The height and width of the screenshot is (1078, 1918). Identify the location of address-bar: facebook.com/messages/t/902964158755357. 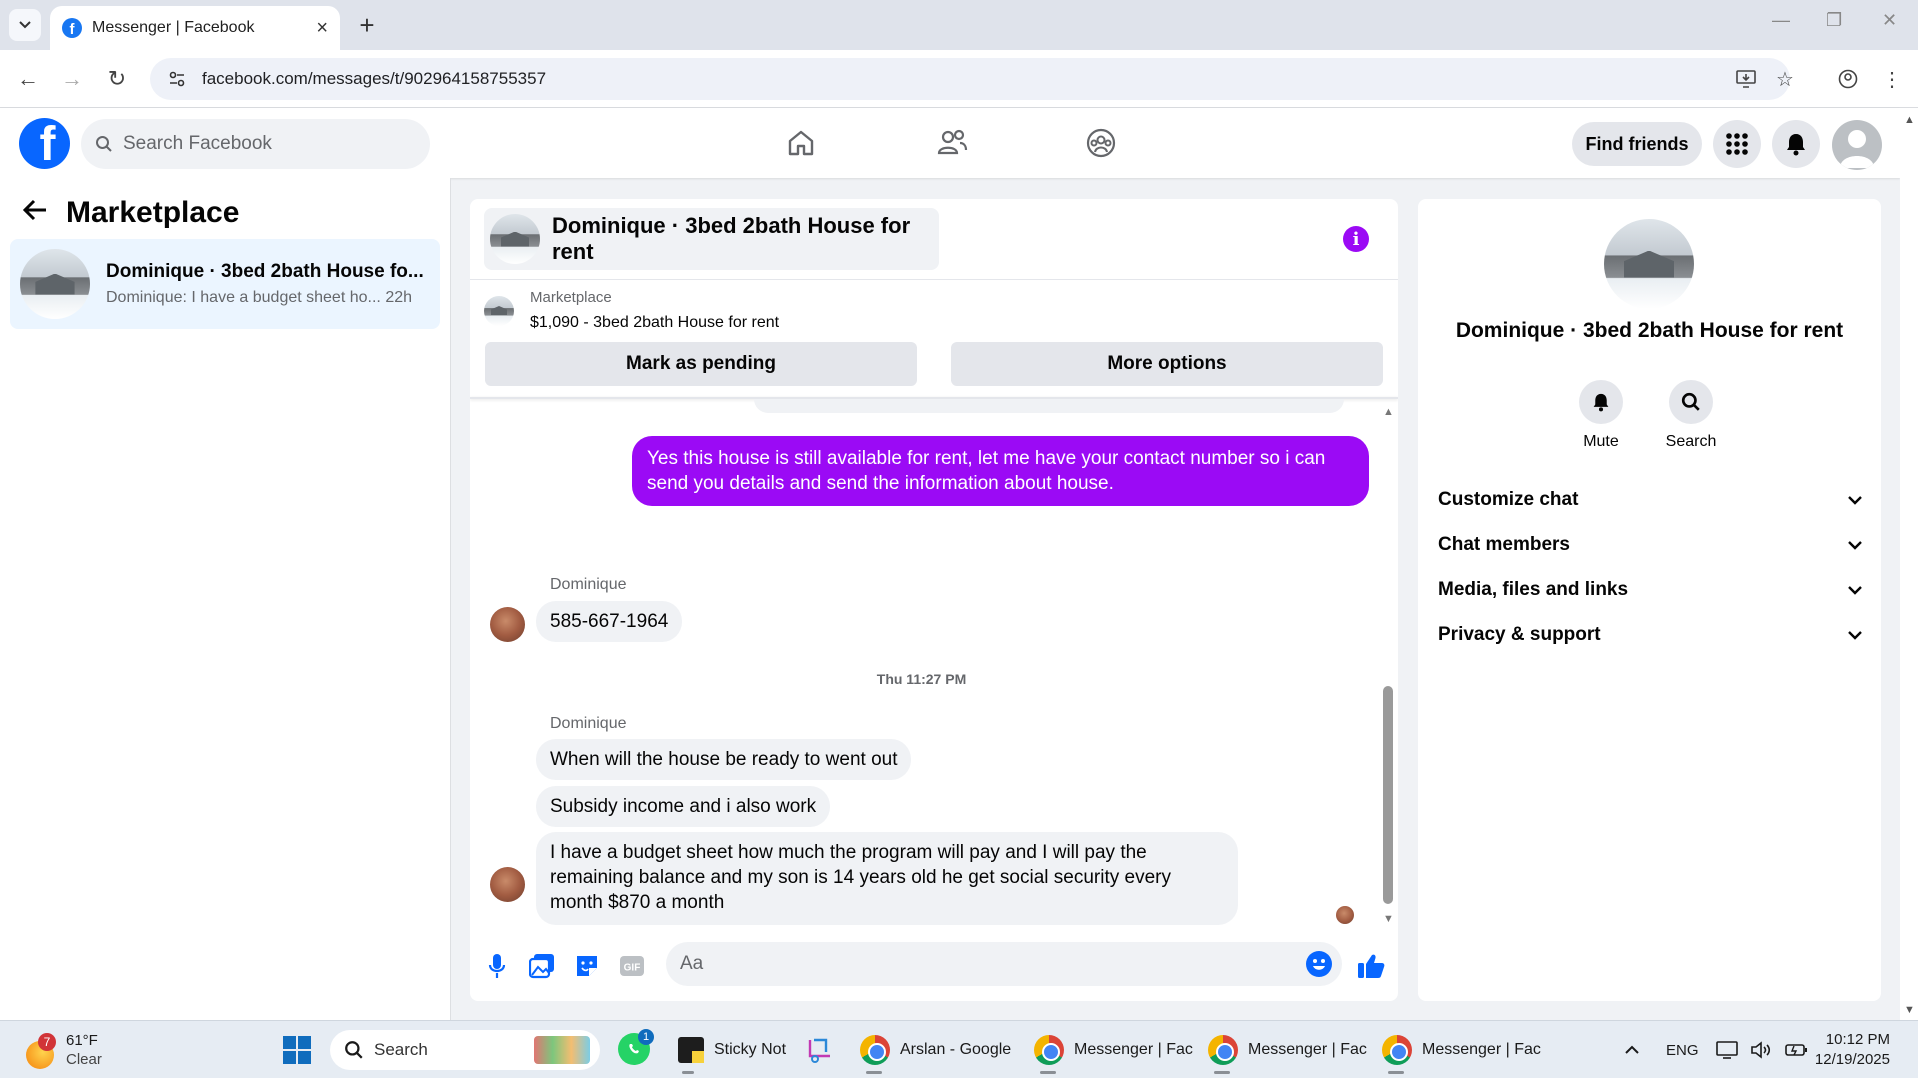
(970, 79).